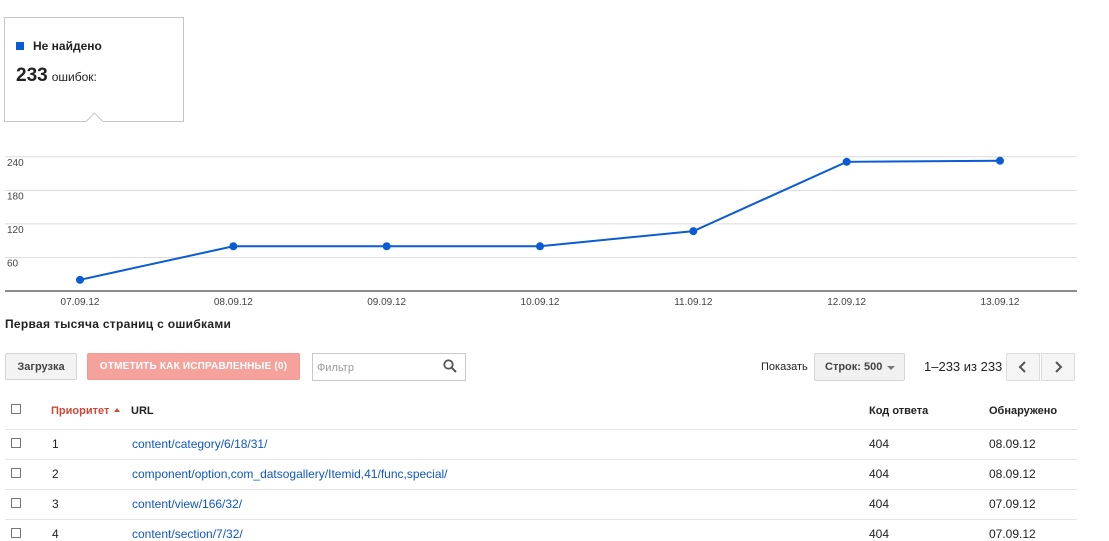  I want to click on tooltip-count-value: 233, so click(32, 75).